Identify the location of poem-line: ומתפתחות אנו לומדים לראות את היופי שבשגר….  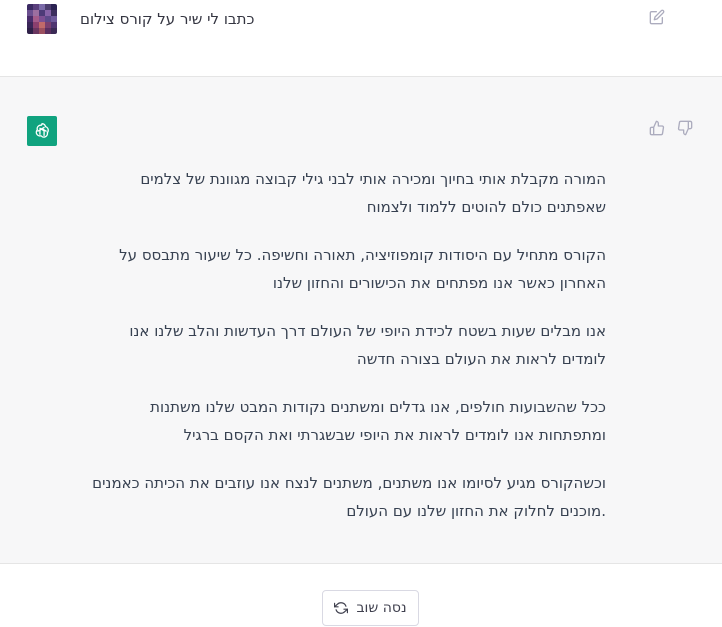
(394, 435).